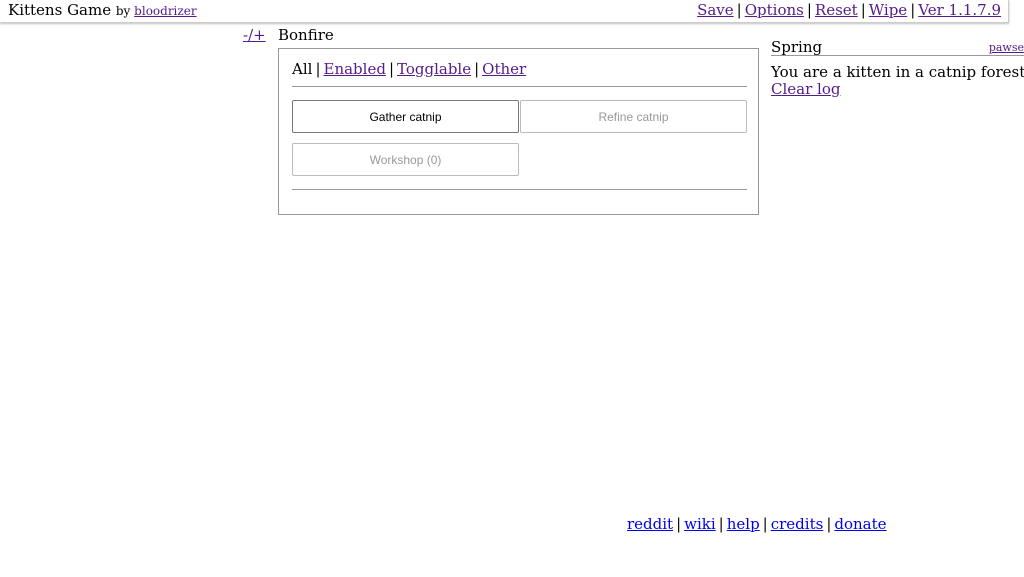 The width and height of the screenshot is (1024, 577). Describe the element at coordinates (797, 47) in the screenshot. I see `season-label: Spring` at that location.